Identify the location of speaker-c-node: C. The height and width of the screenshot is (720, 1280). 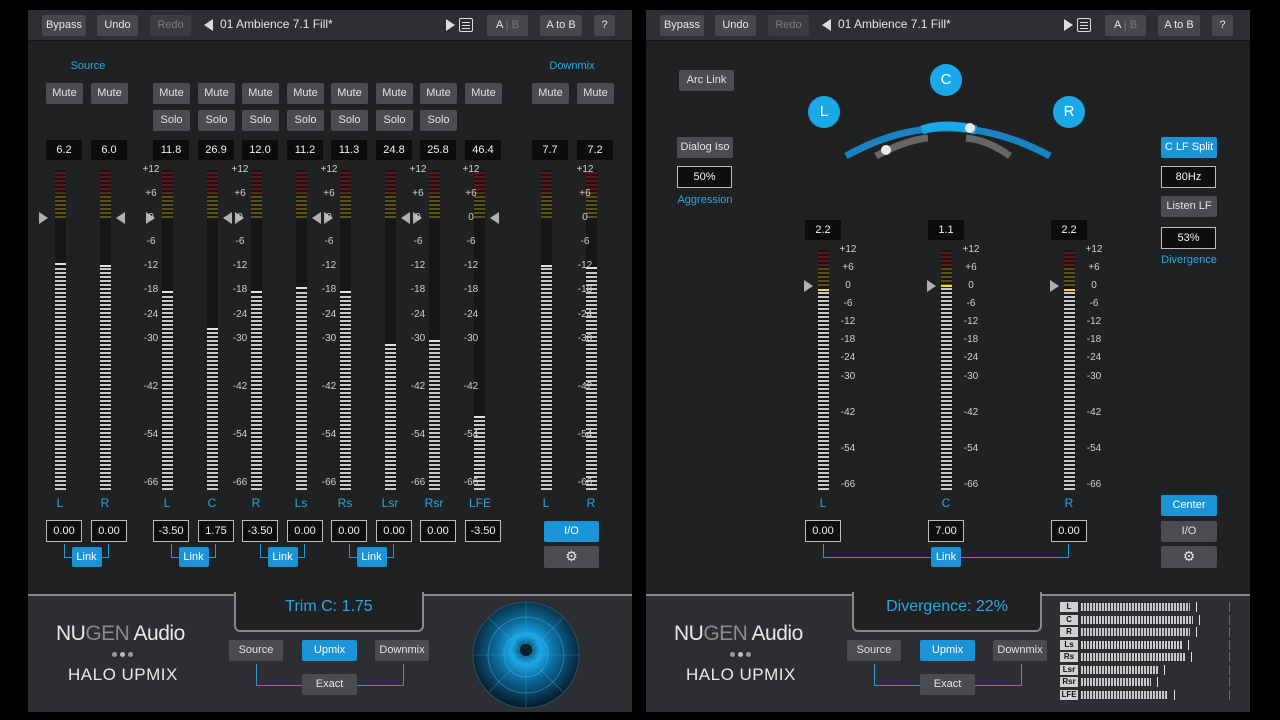
(946, 80).